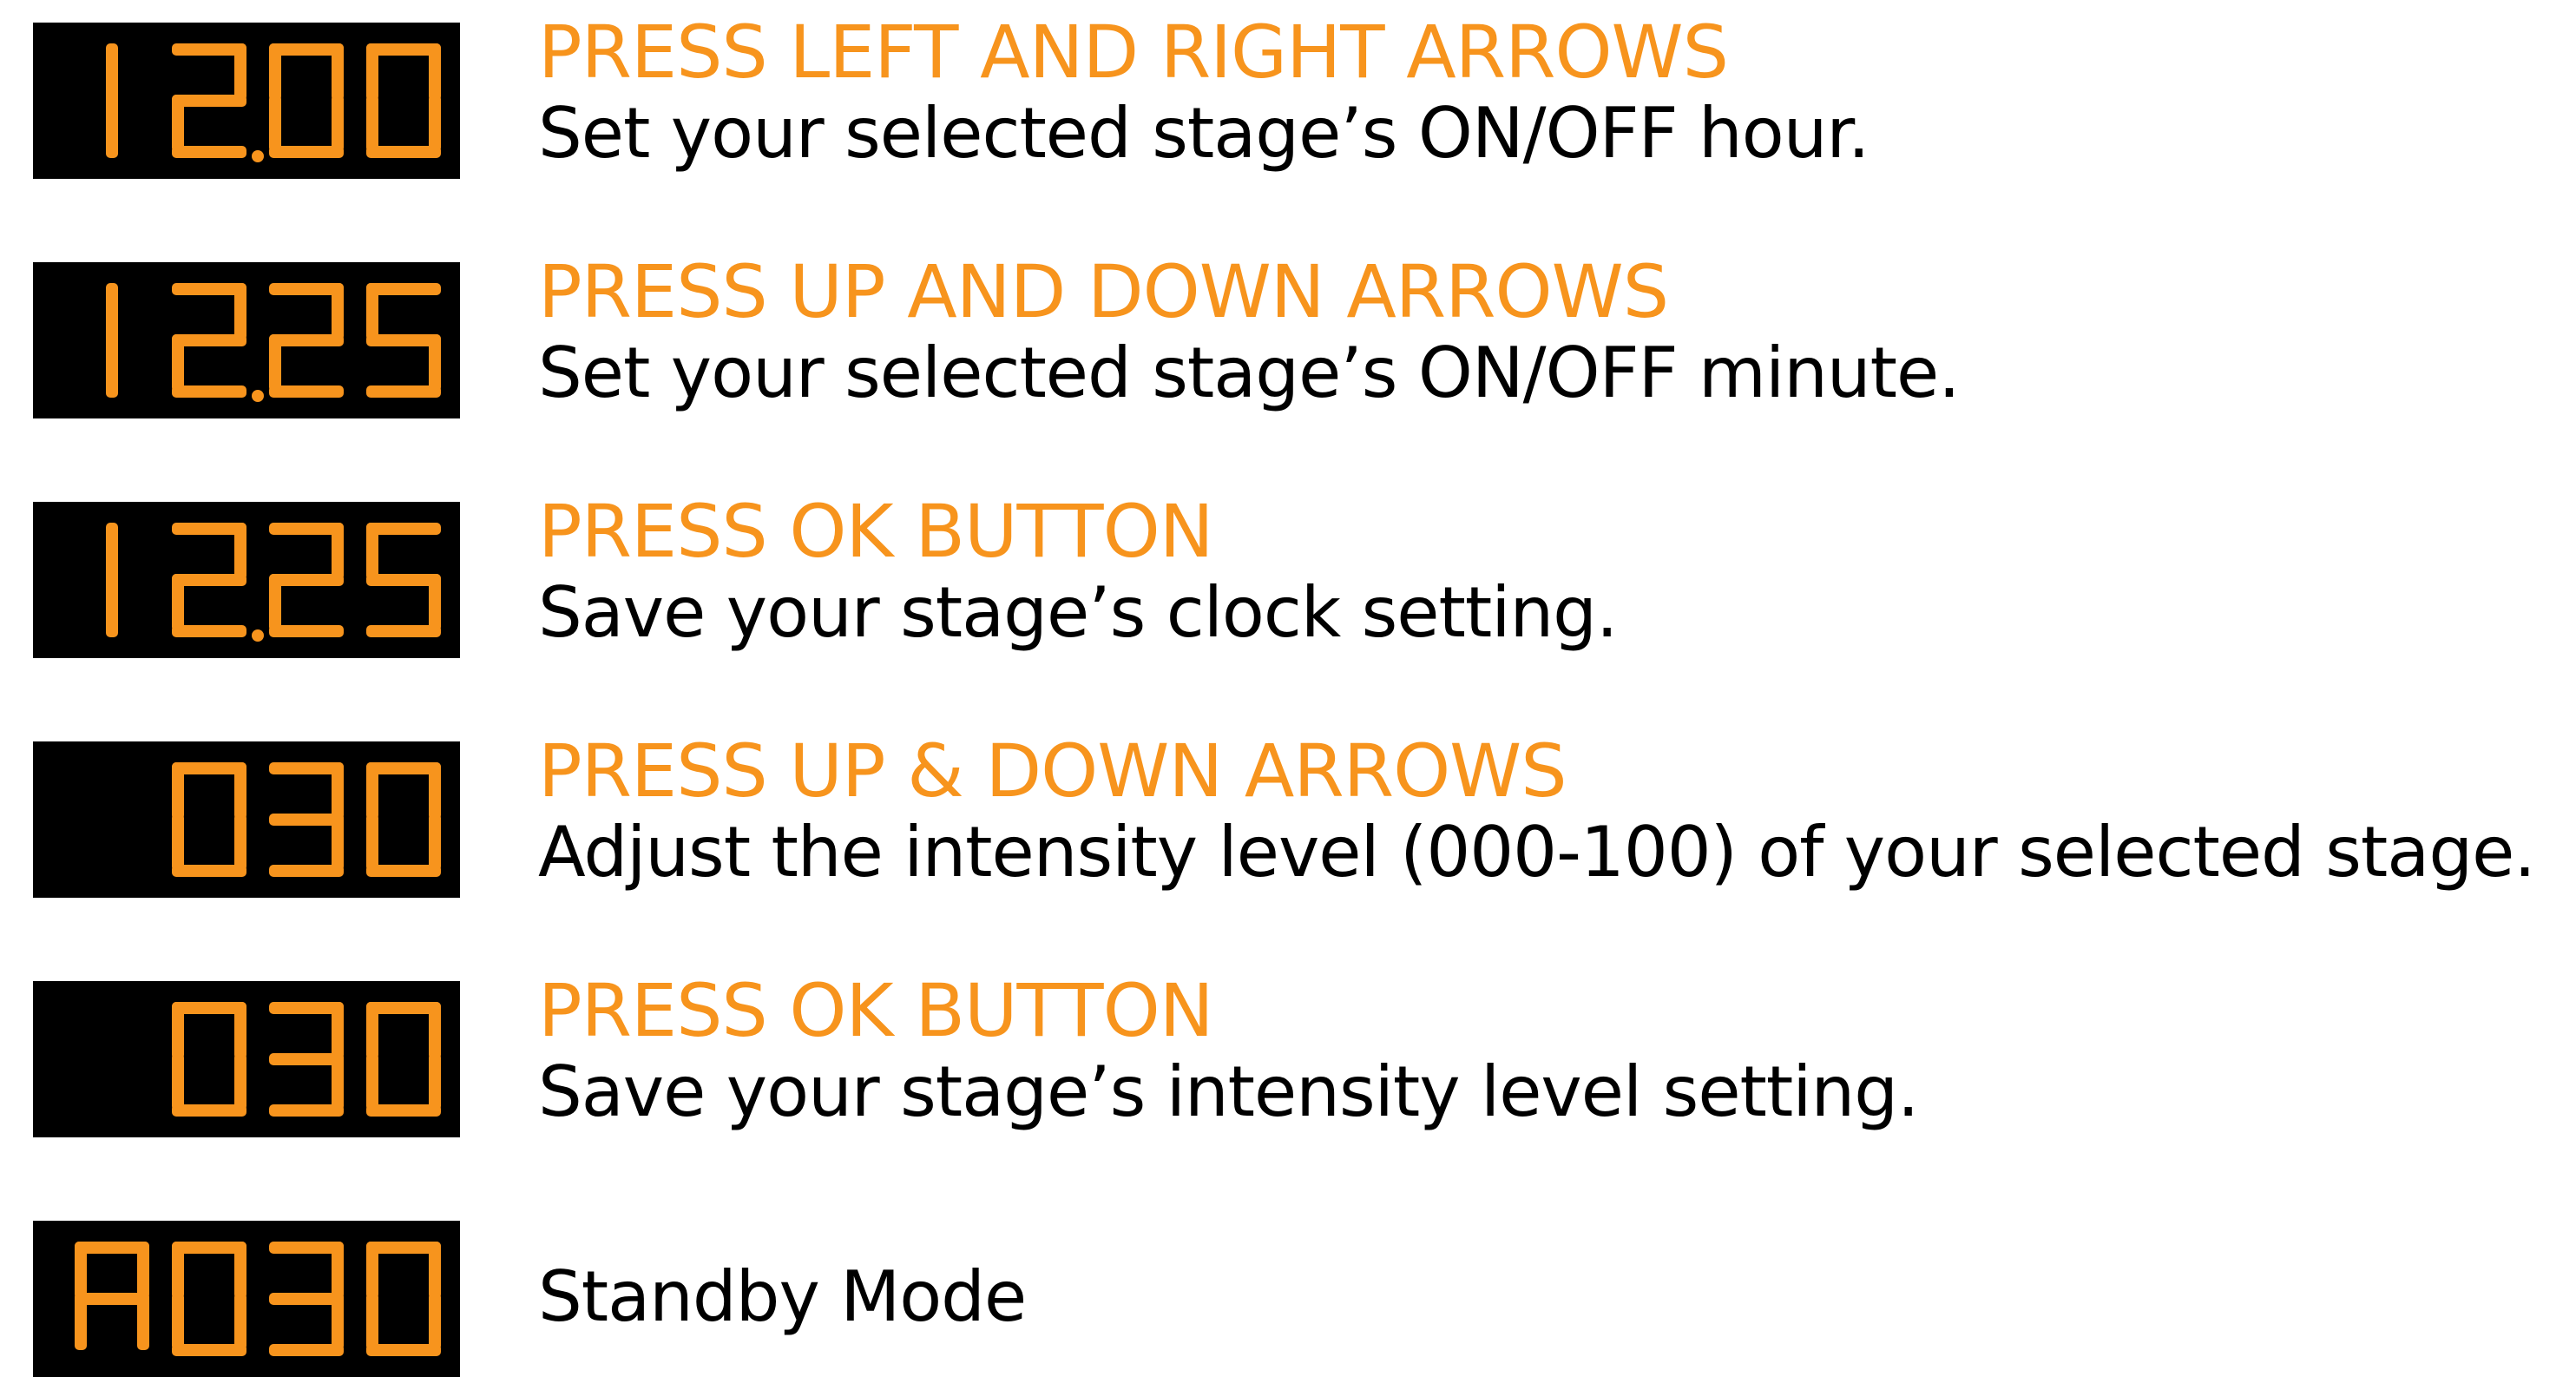  Describe the element at coordinates (782, 1296) in the screenshot. I see `step-description: Standby Mode` at that location.